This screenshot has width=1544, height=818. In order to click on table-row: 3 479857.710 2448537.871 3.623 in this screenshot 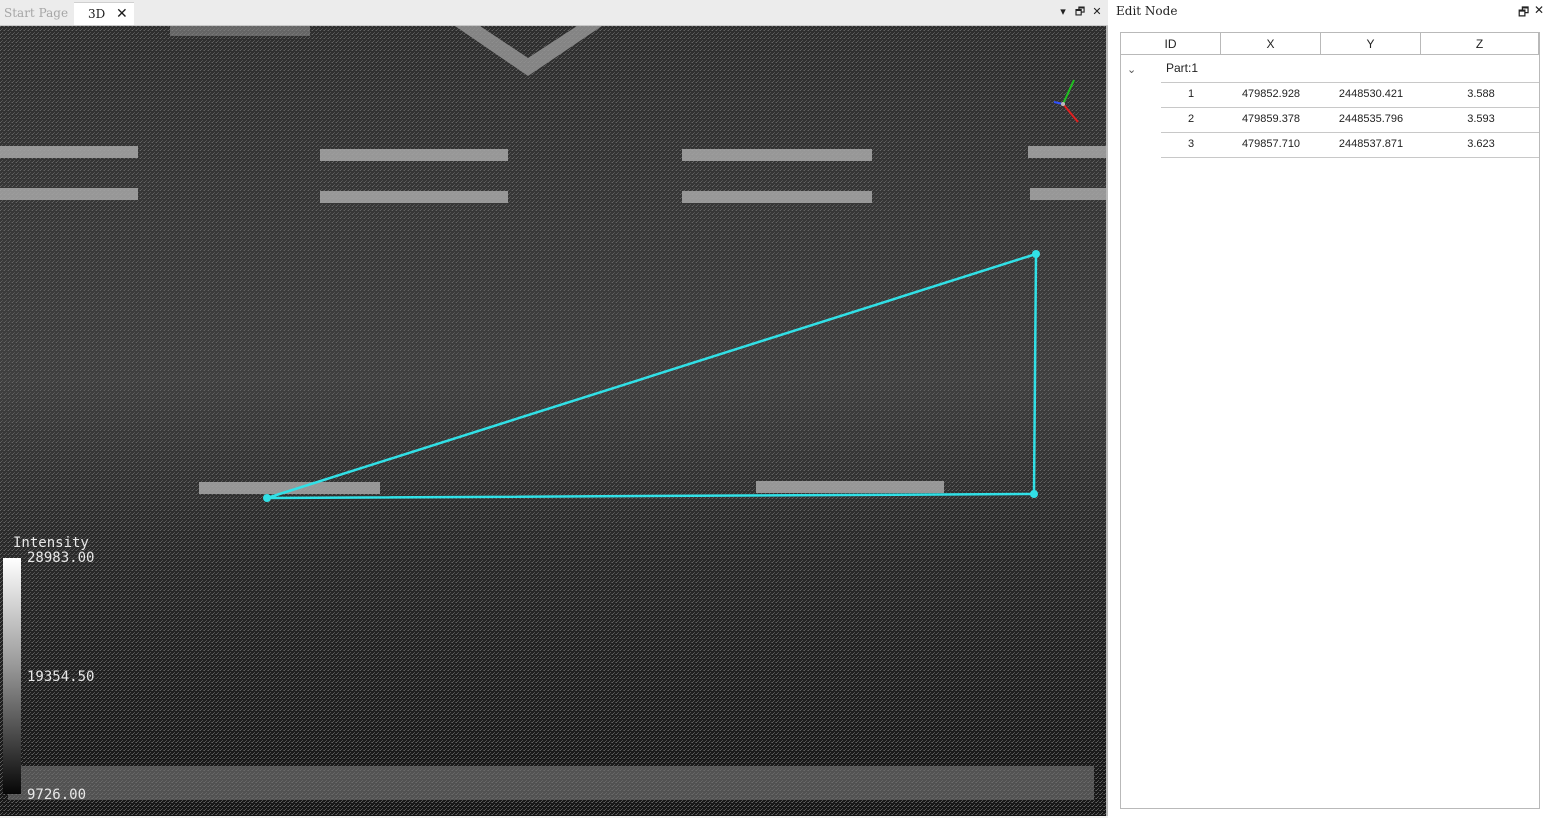, I will do `click(1350, 145)`.